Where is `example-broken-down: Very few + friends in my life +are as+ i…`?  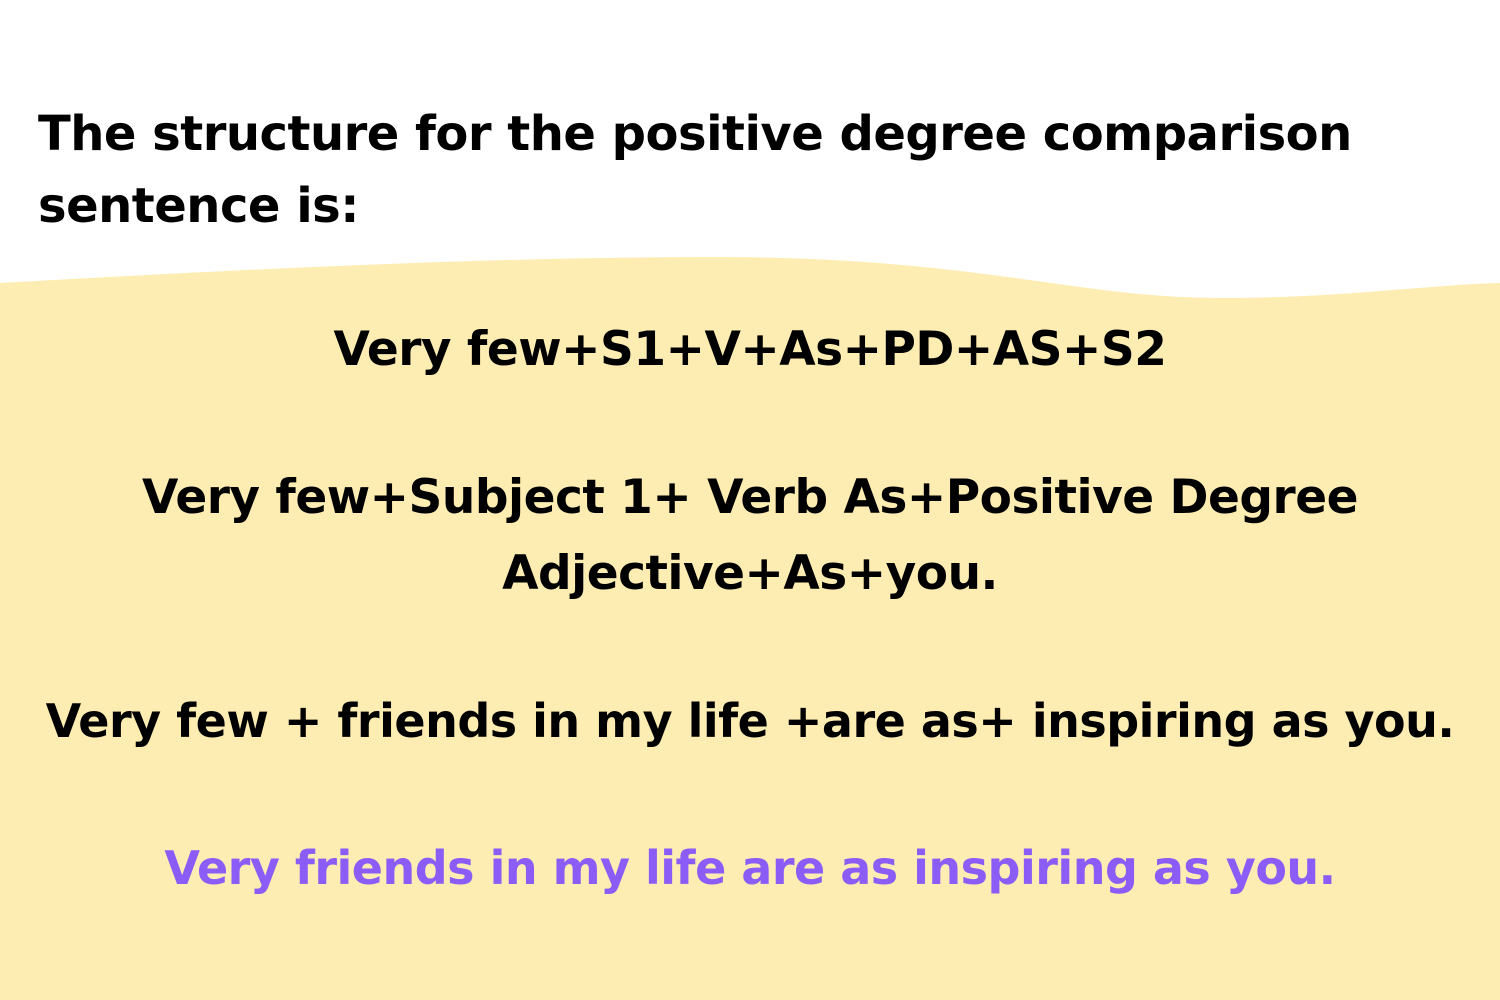 example-broken-down: Very few + friends in my life +are as+ i… is located at coordinates (750, 721).